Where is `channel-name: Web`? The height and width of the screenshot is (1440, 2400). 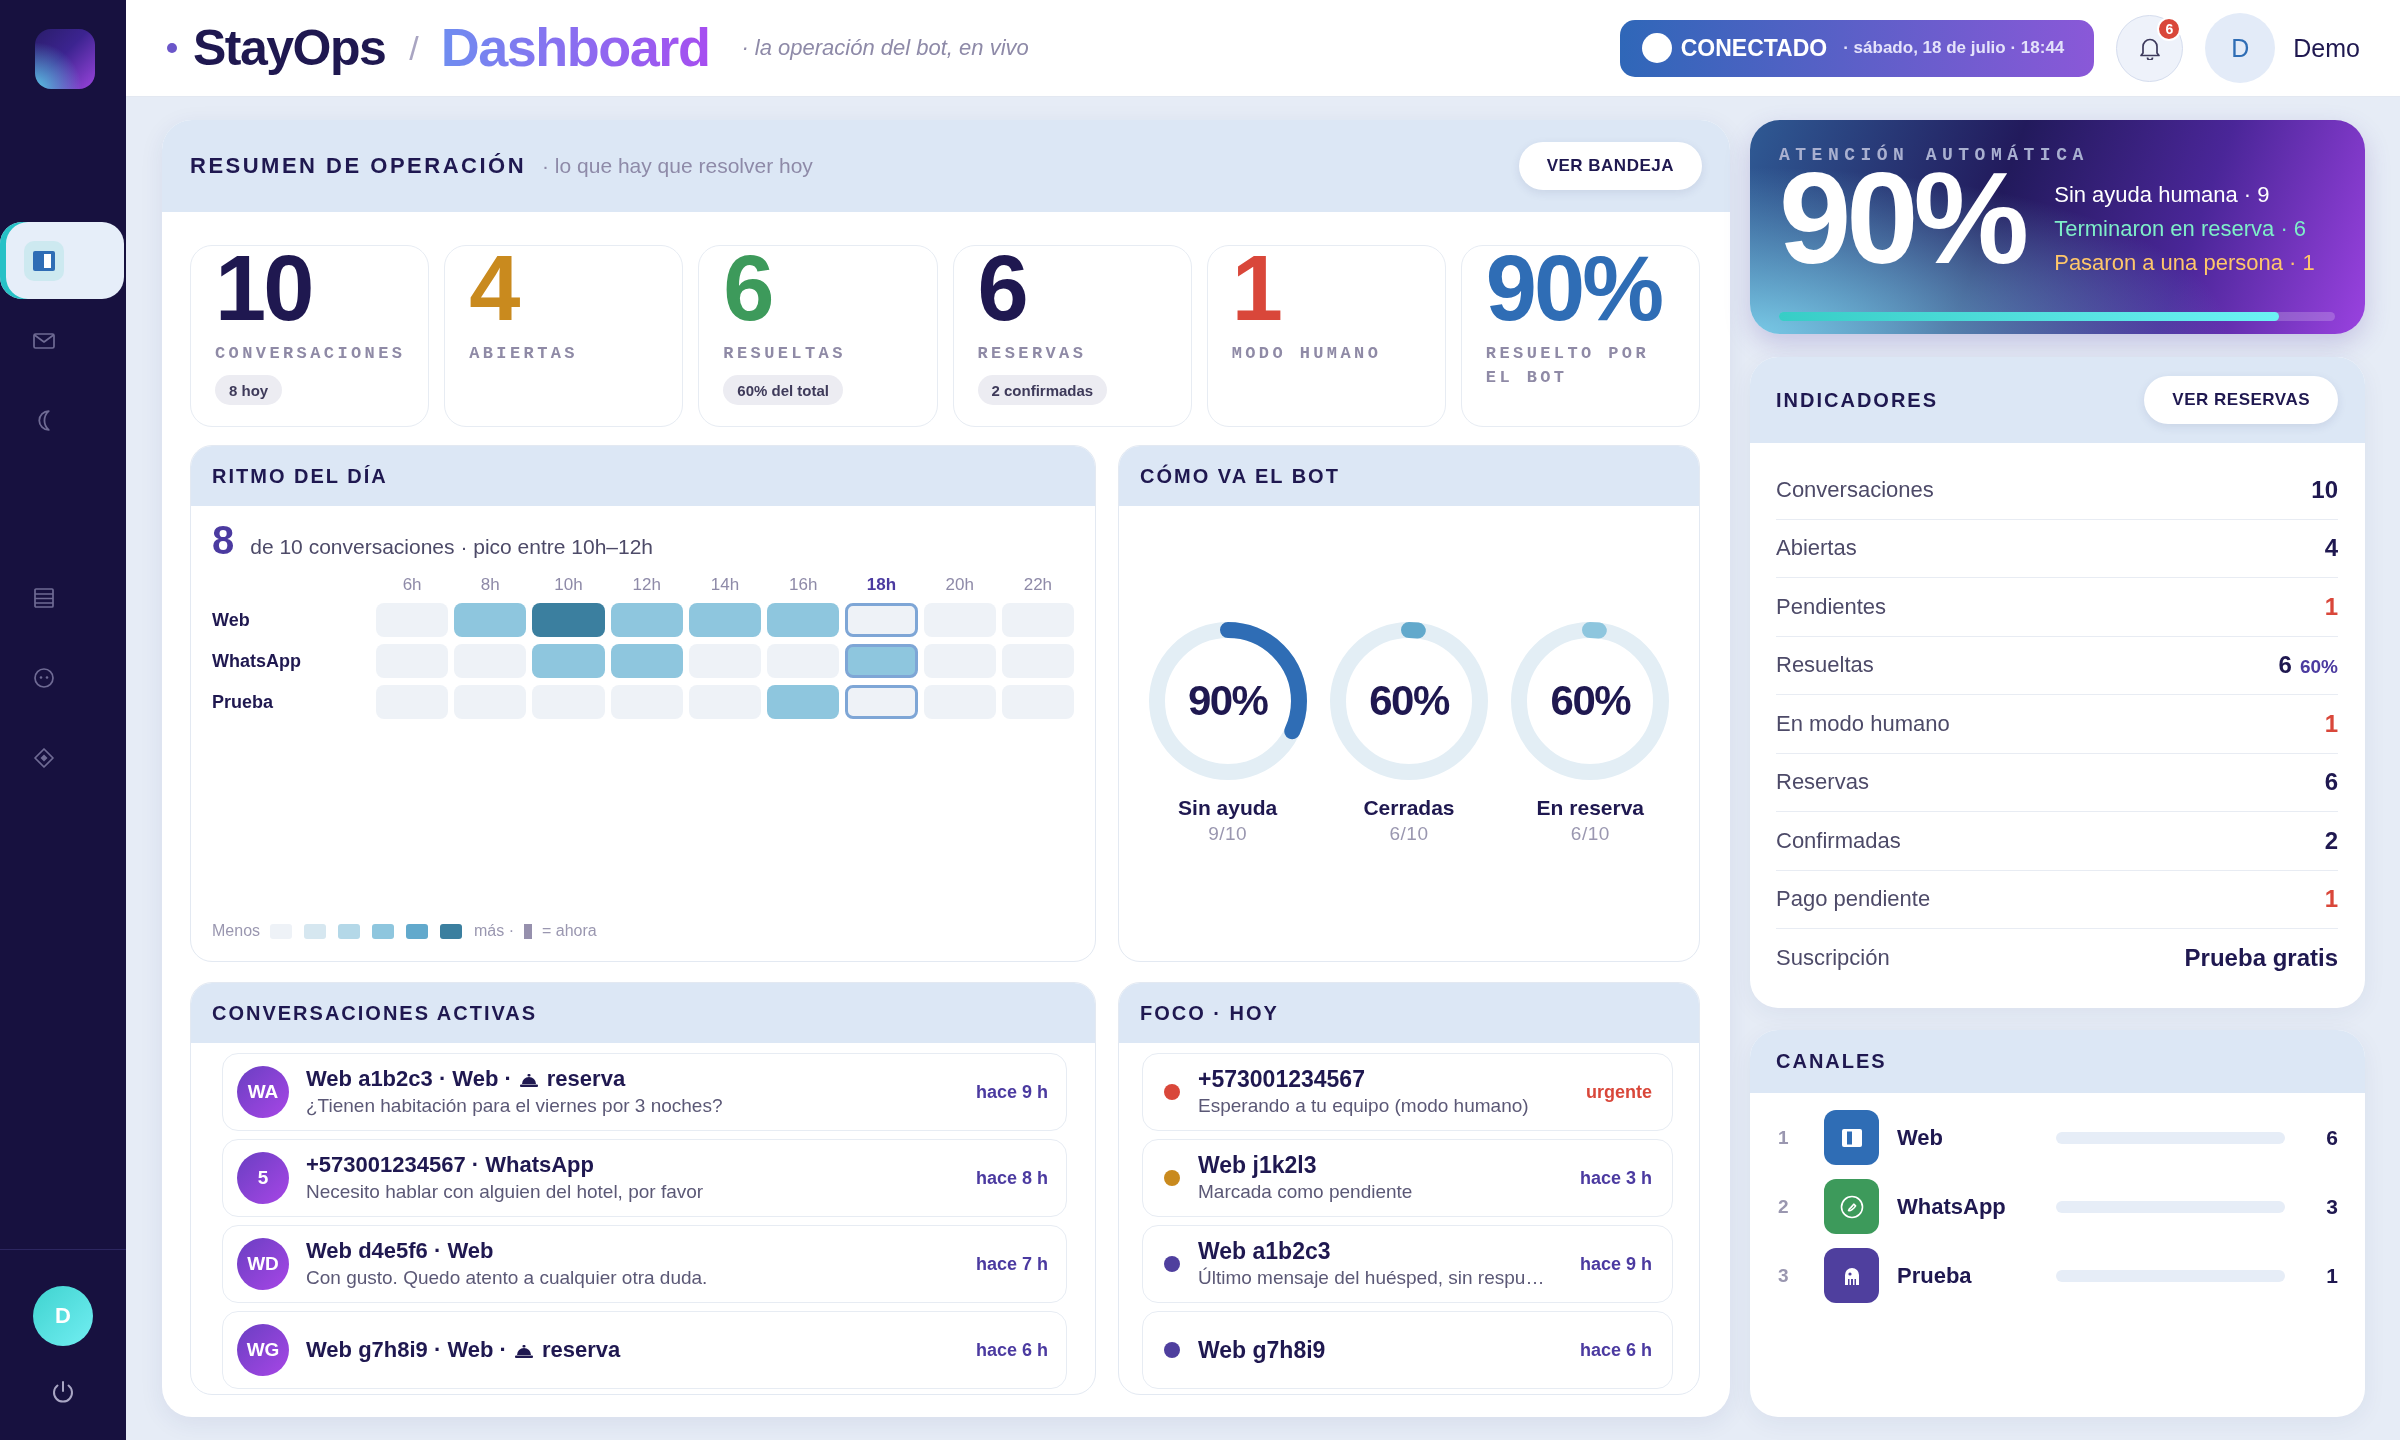 channel-name: Web is located at coordinates (1920, 1137).